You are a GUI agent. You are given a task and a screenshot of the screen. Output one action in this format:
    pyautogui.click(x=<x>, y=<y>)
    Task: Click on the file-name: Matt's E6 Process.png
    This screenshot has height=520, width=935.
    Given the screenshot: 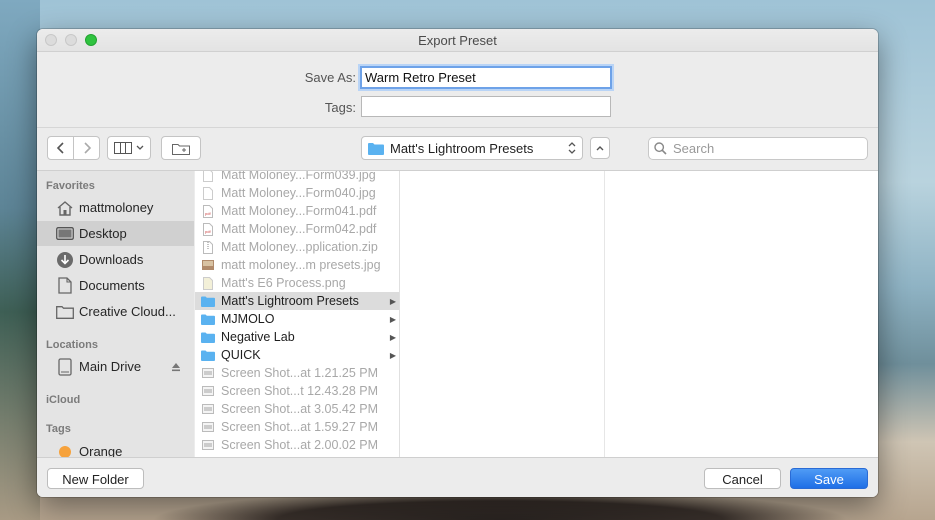 What is the action you would take?
    pyautogui.click(x=283, y=283)
    